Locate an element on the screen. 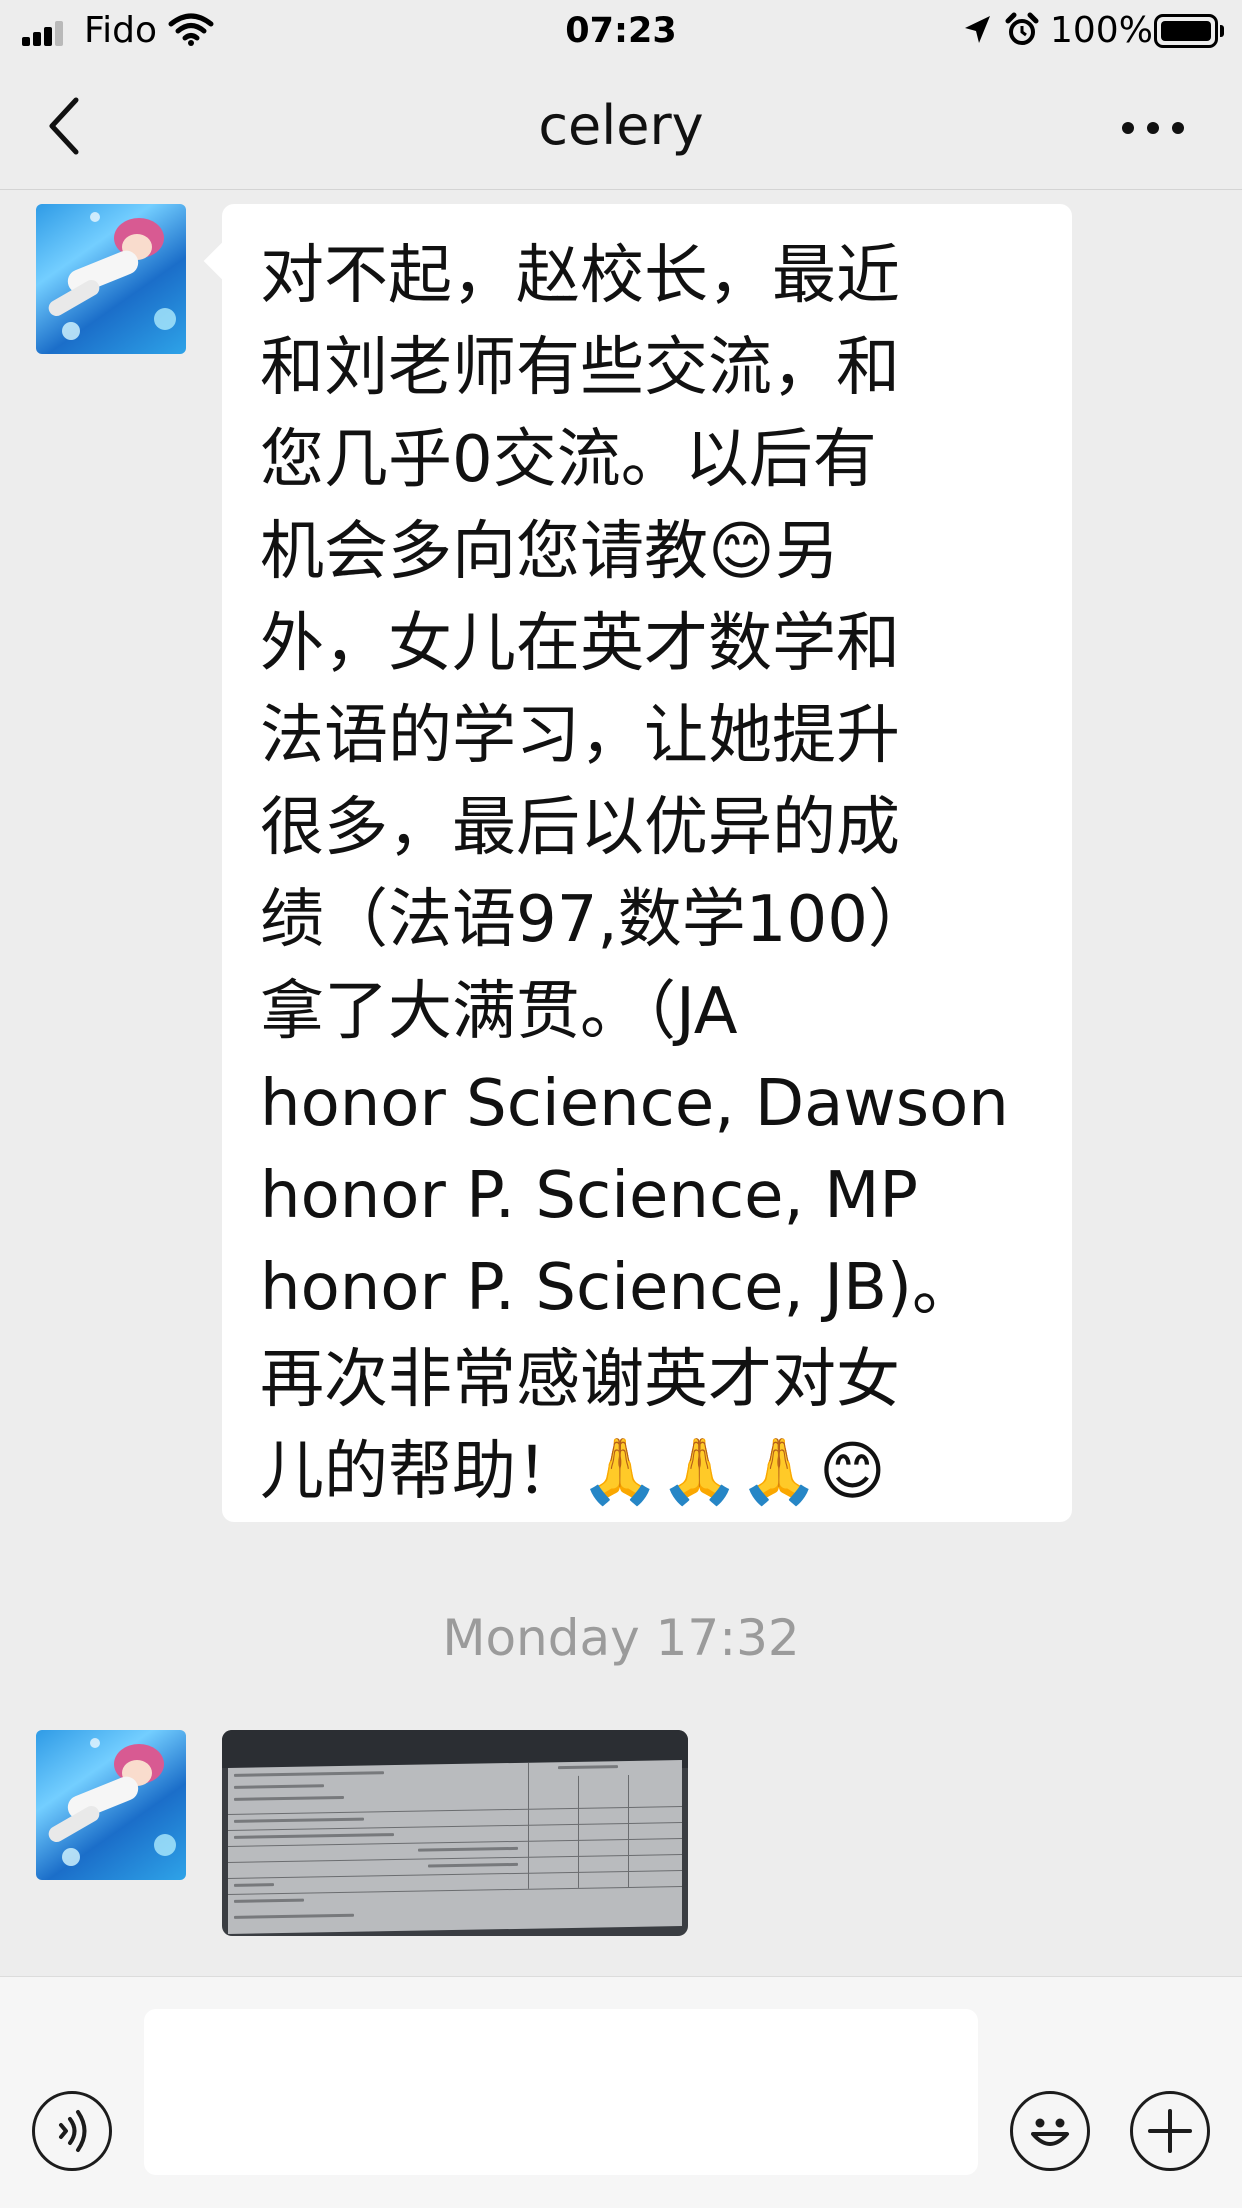 This screenshot has width=1242, height=2208. status-bar: Fido 07:23 100% is located at coordinates (621, 31).